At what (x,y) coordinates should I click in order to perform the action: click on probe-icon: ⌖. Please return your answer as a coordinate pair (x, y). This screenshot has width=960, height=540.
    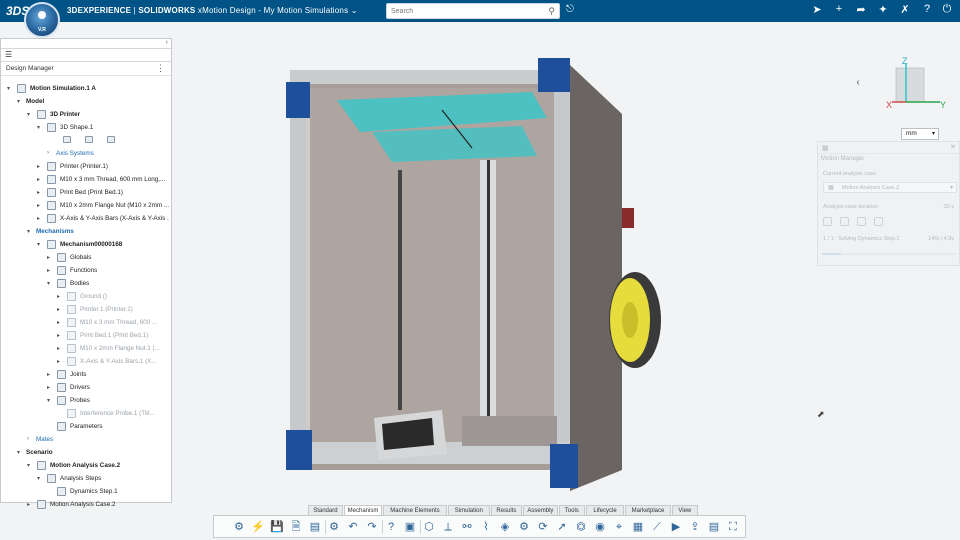
    Looking at the image, I should click on (619, 527).